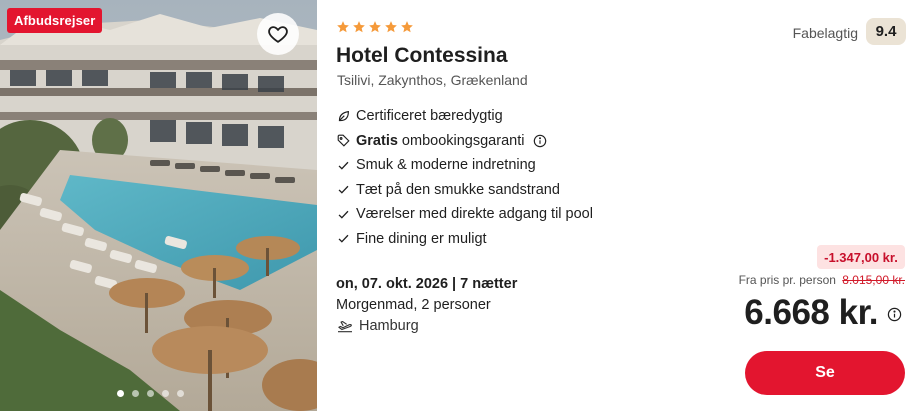  I want to click on feature-text: Smuk & moderne indretning, so click(446, 165).